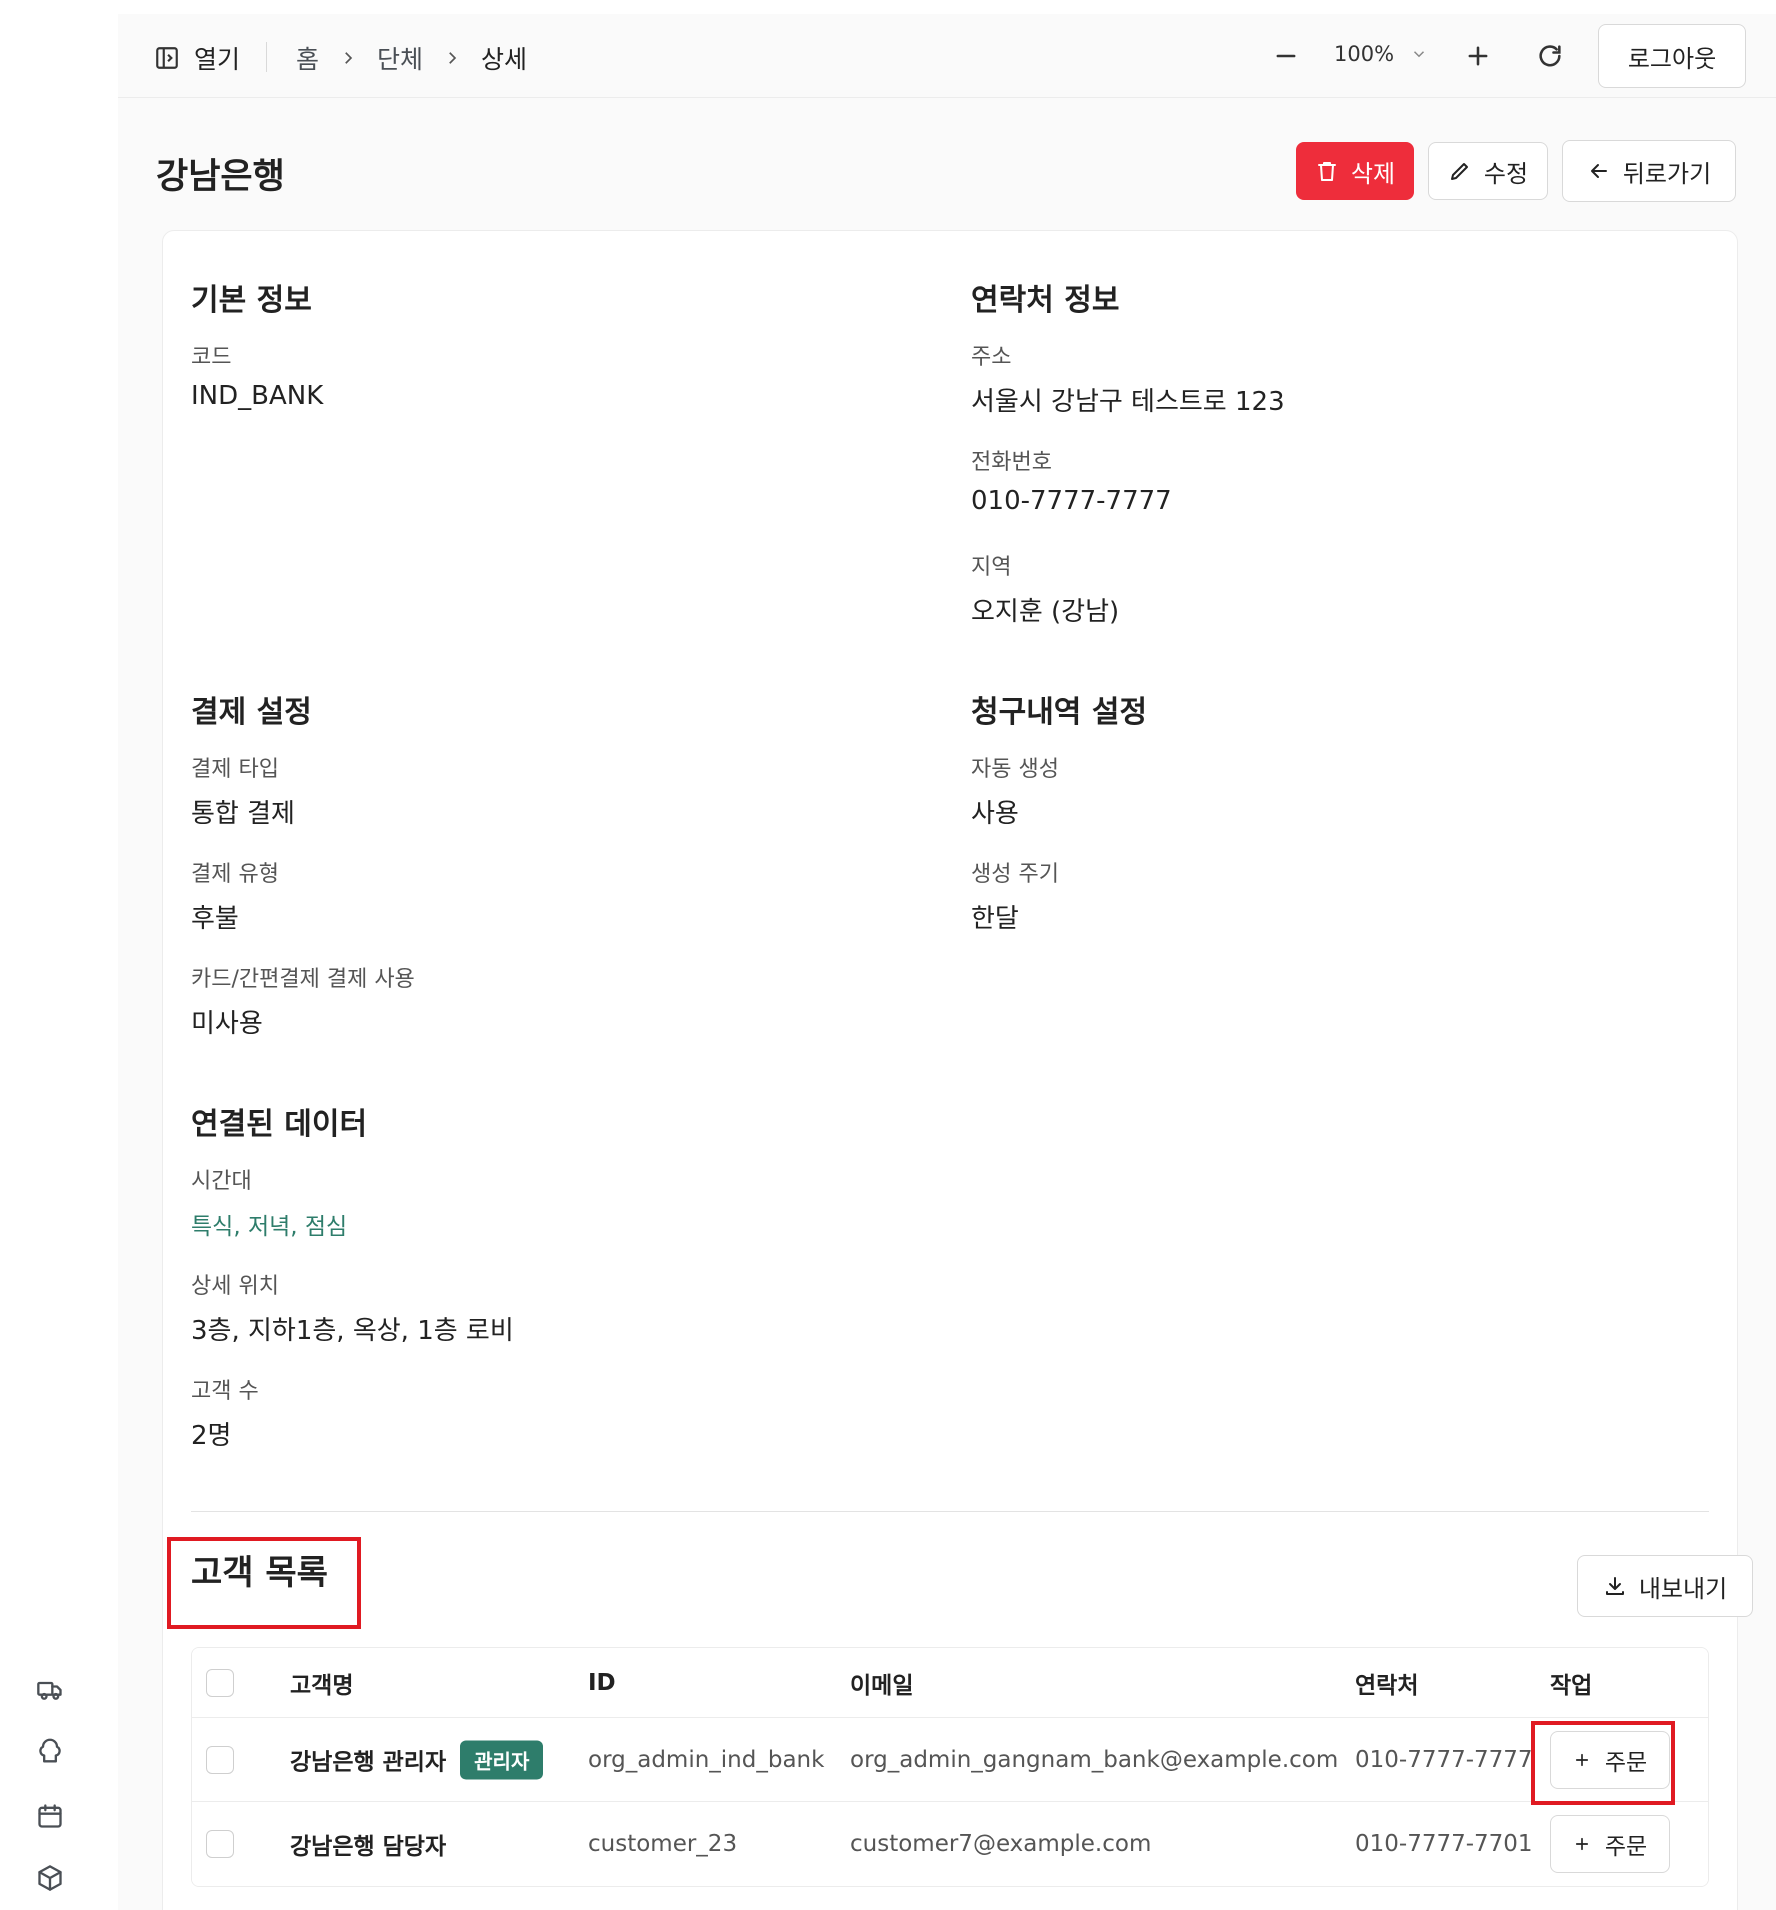 This screenshot has height=1910, width=1776. What do you see at coordinates (706, 1759) in the screenshot?
I see `customer-id: org_admin_ind_bank` at bounding box center [706, 1759].